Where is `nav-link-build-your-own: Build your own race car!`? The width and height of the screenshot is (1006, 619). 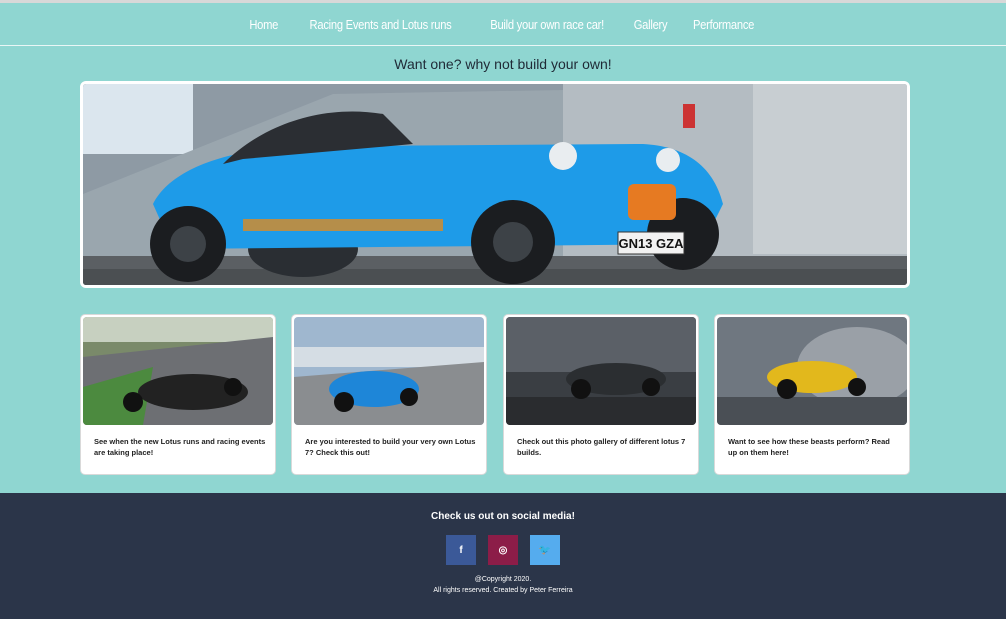
nav-link-build-your-own: Build your own race car! is located at coordinates (547, 24).